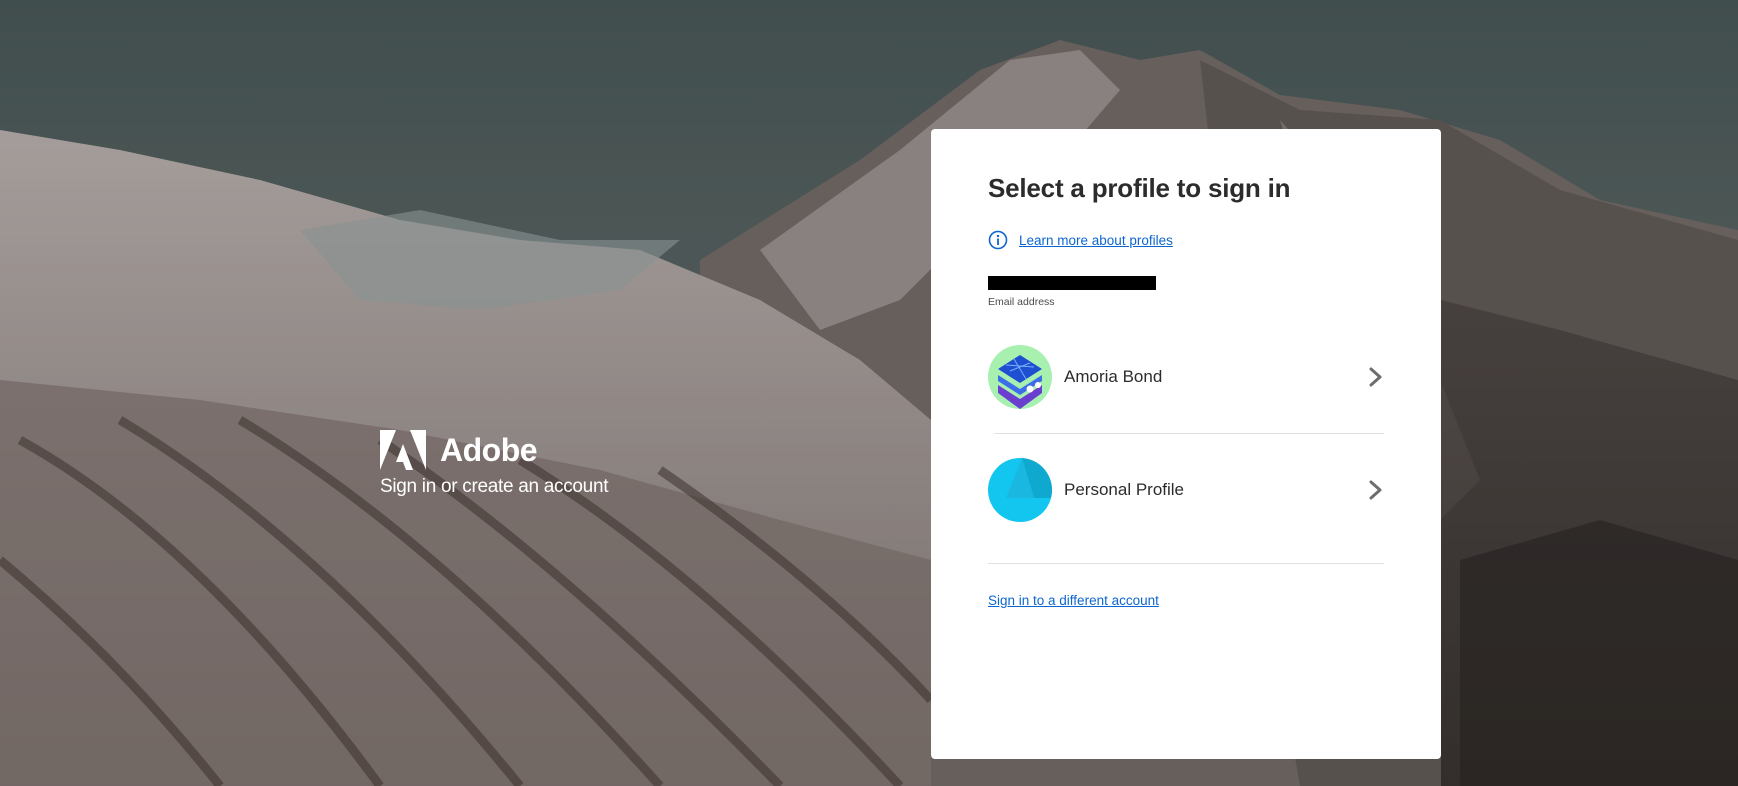  I want to click on profile-name: Amoria Bond, so click(1113, 376).